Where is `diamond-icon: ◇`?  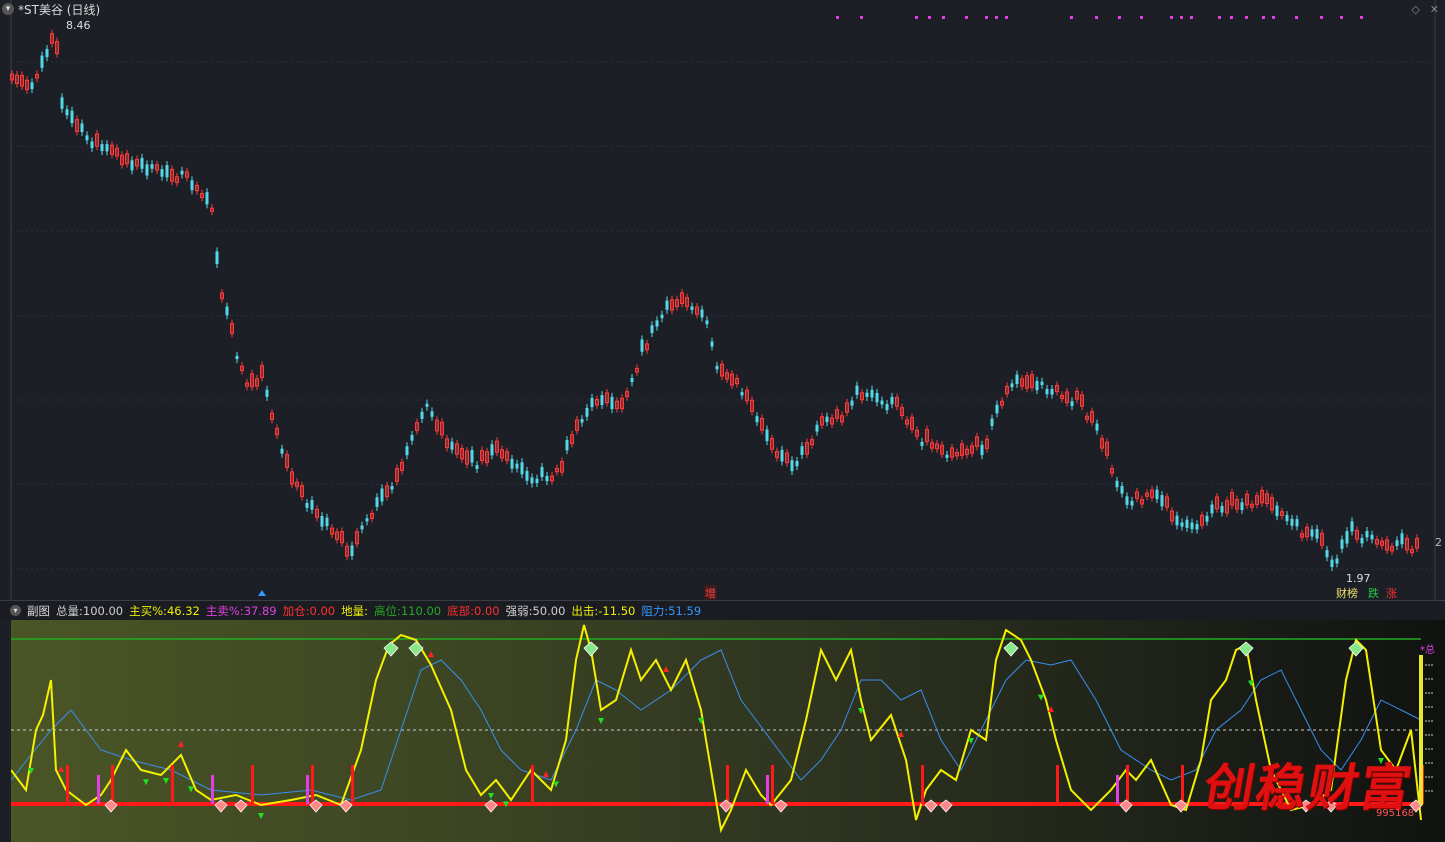
diamond-icon: ◇ is located at coordinates (1415, 9).